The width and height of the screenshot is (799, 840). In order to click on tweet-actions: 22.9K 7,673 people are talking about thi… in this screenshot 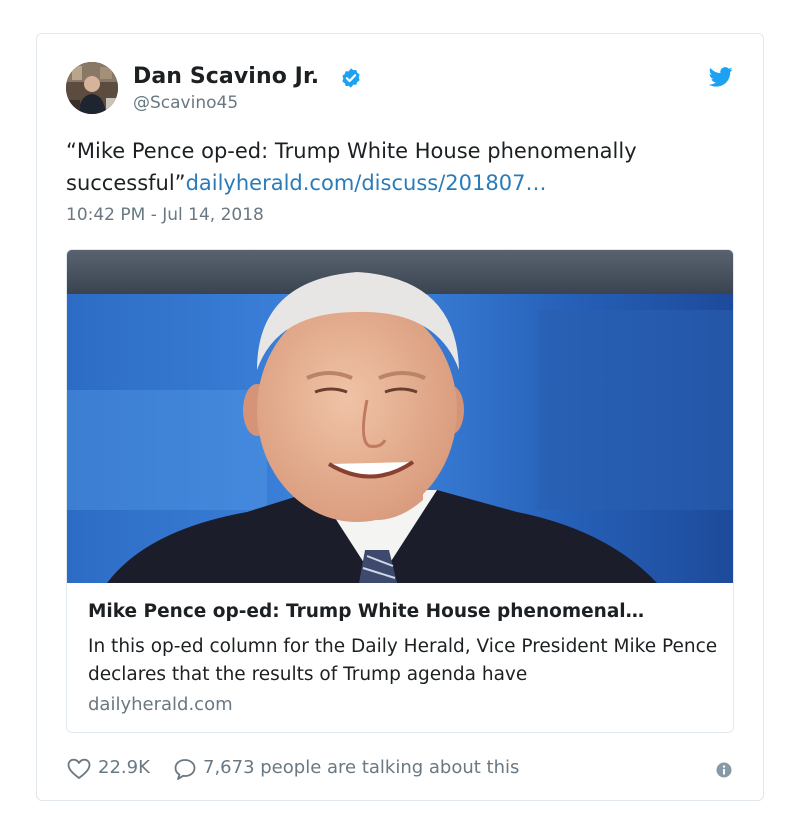, I will do `click(407, 769)`.